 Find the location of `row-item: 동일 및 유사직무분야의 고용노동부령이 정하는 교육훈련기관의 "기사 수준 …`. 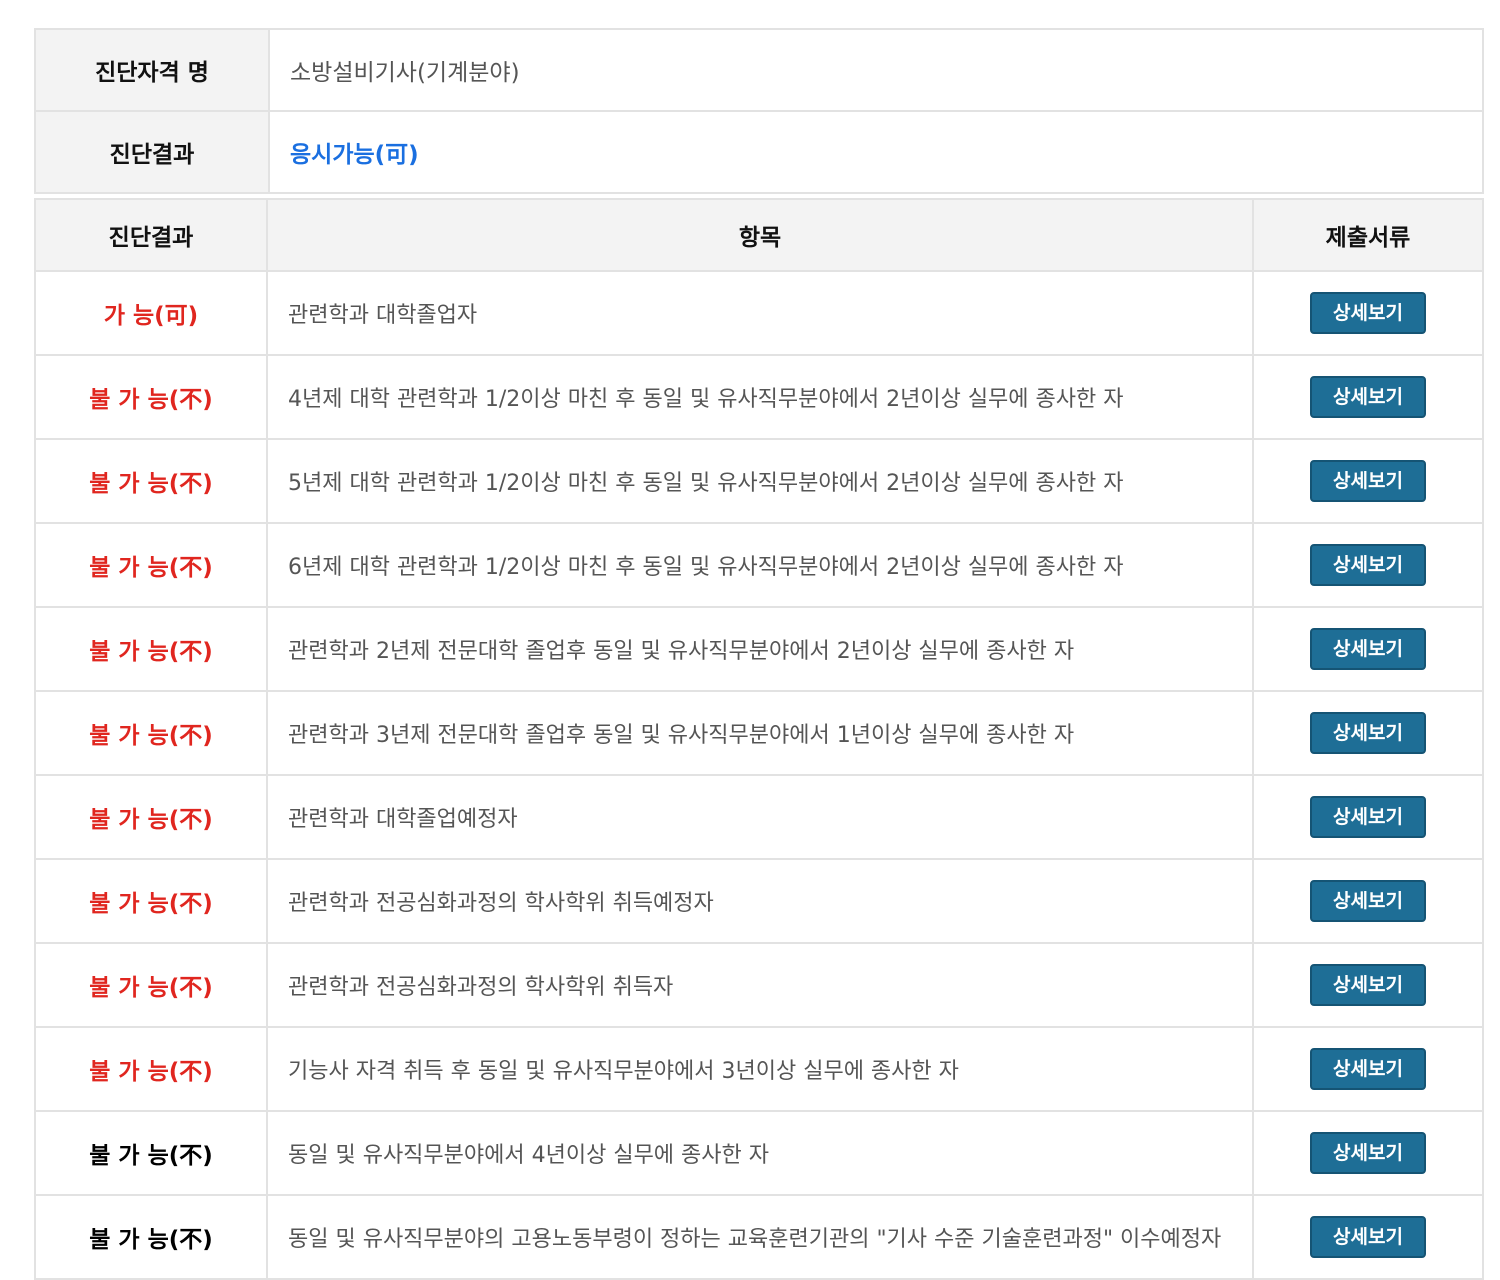

row-item: 동일 및 유사직무분야의 고용노동부령이 정하는 교육훈련기관의 "기사 수준 … is located at coordinates (760, 1237).